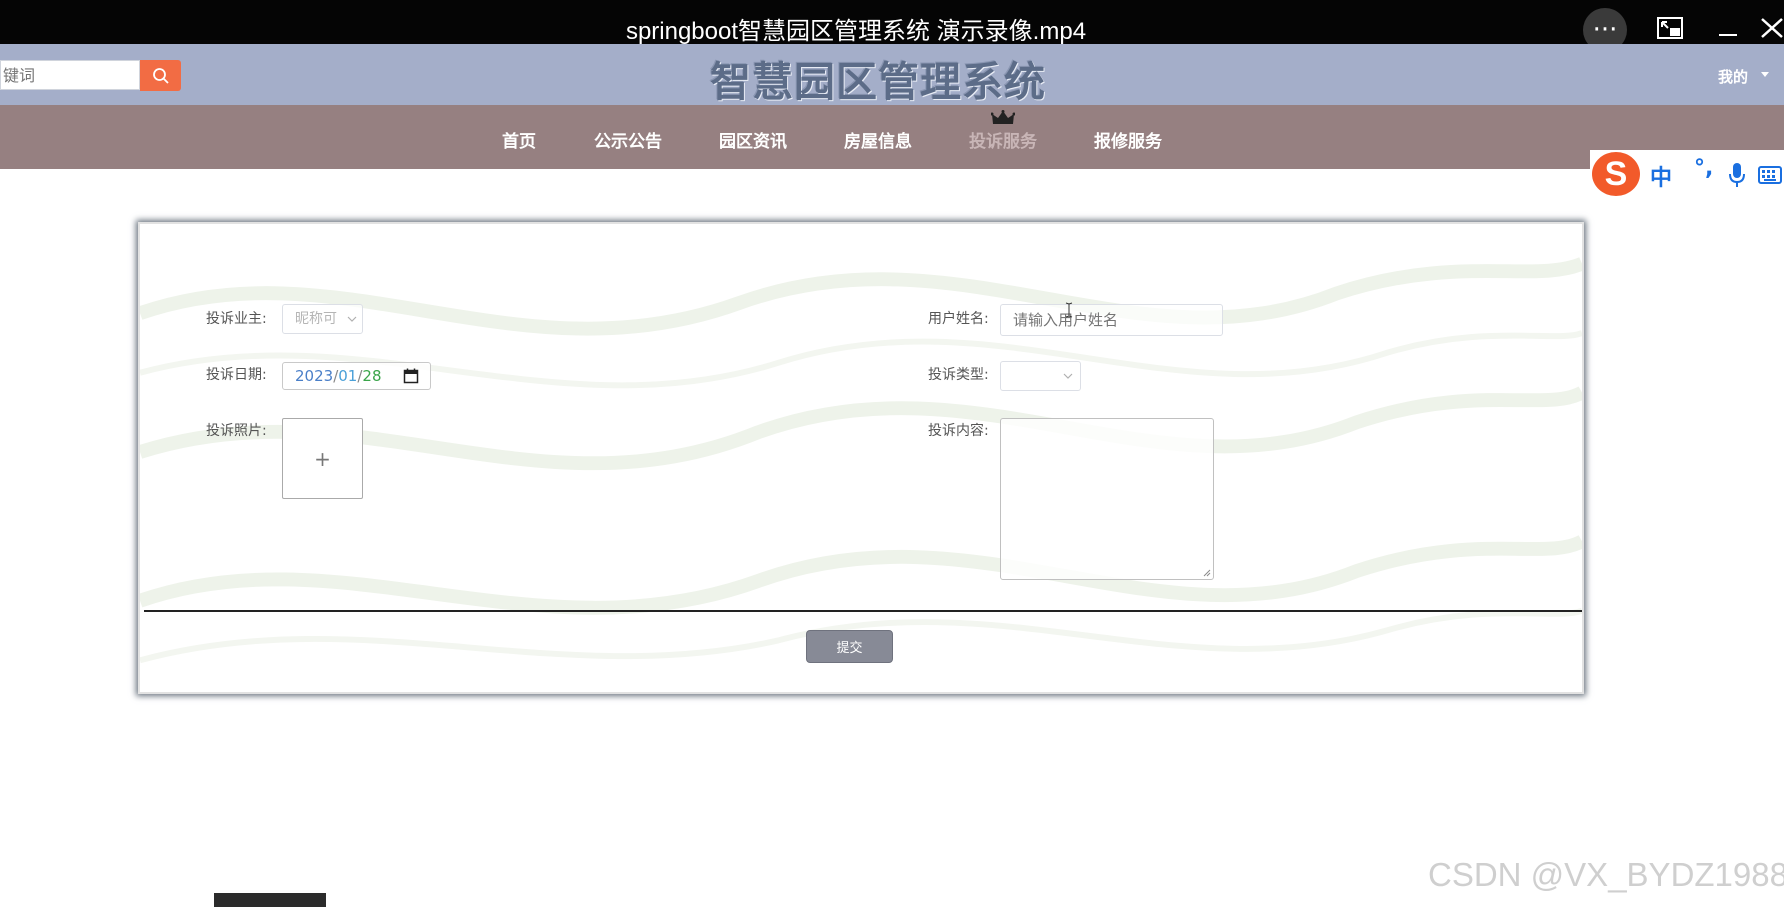 This screenshot has height=907, width=1784. What do you see at coordinates (1107, 499) in the screenshot?
I see `content-textarea` at bounding box center [1107, 499].